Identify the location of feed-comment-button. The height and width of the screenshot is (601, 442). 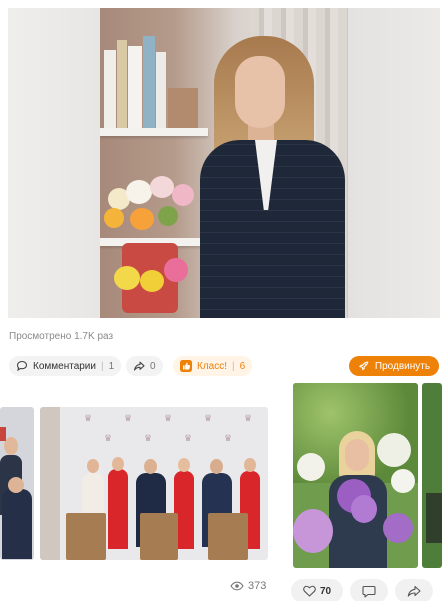
(369, 590).